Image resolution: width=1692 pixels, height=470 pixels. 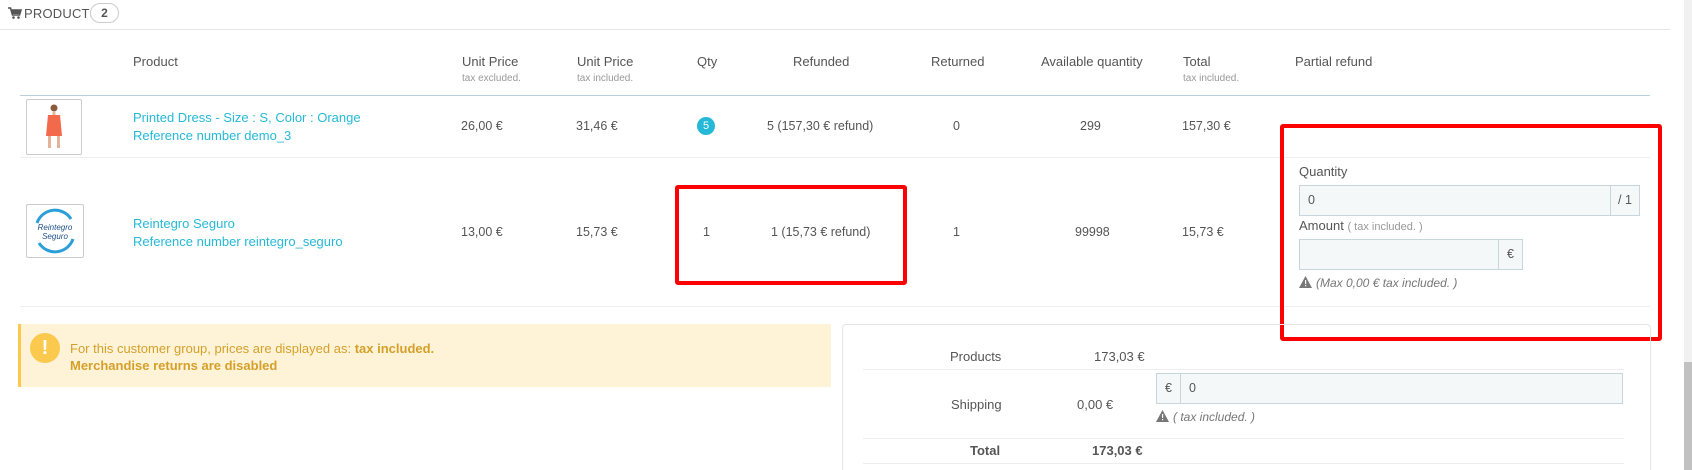 What do you see at coordinates (238, 241) in the screenshot?
I see `product-reference-link: Reference number reintegro_seguro` at bounding box center [238, 241].